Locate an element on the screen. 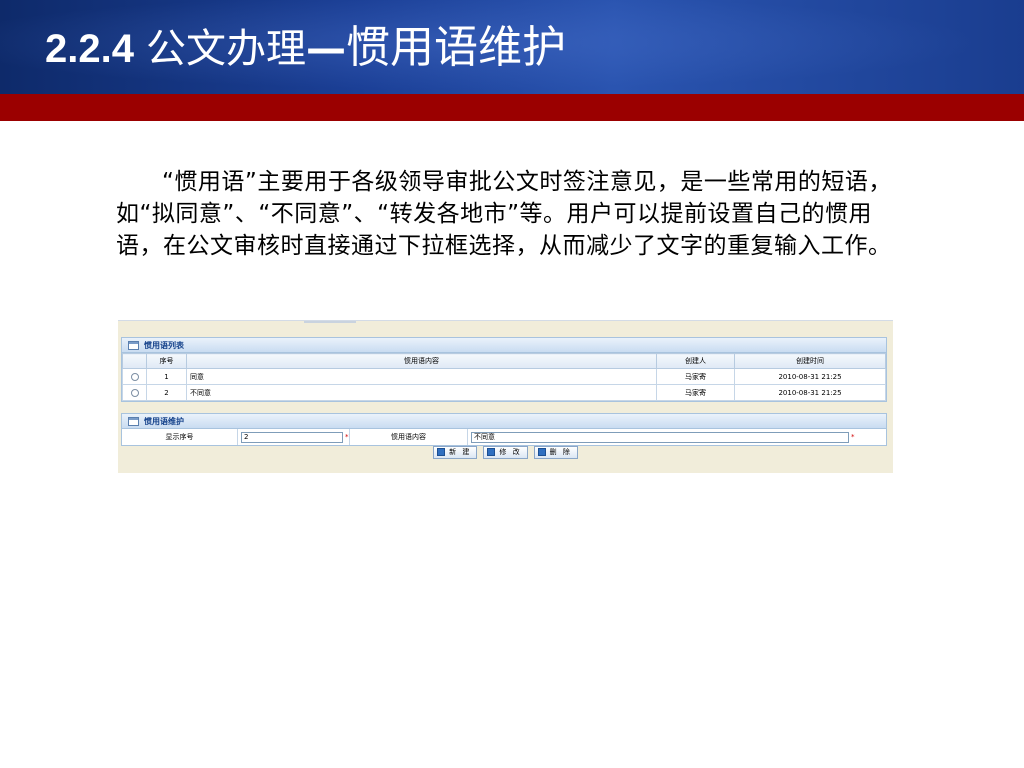 This screenshot has width=1024, height=768. section-number: 2.2.4 is located at coordinates (89, 49).